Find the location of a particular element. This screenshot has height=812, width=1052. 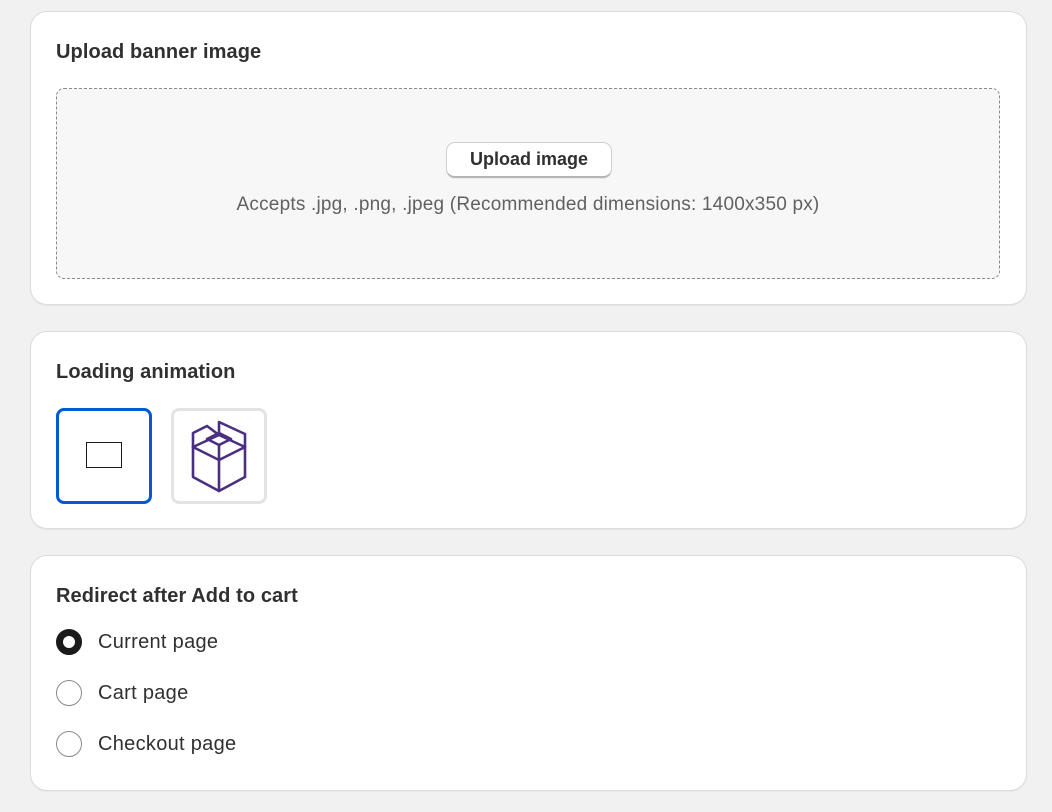

box-package-icon is located at coordinates (219, 456).